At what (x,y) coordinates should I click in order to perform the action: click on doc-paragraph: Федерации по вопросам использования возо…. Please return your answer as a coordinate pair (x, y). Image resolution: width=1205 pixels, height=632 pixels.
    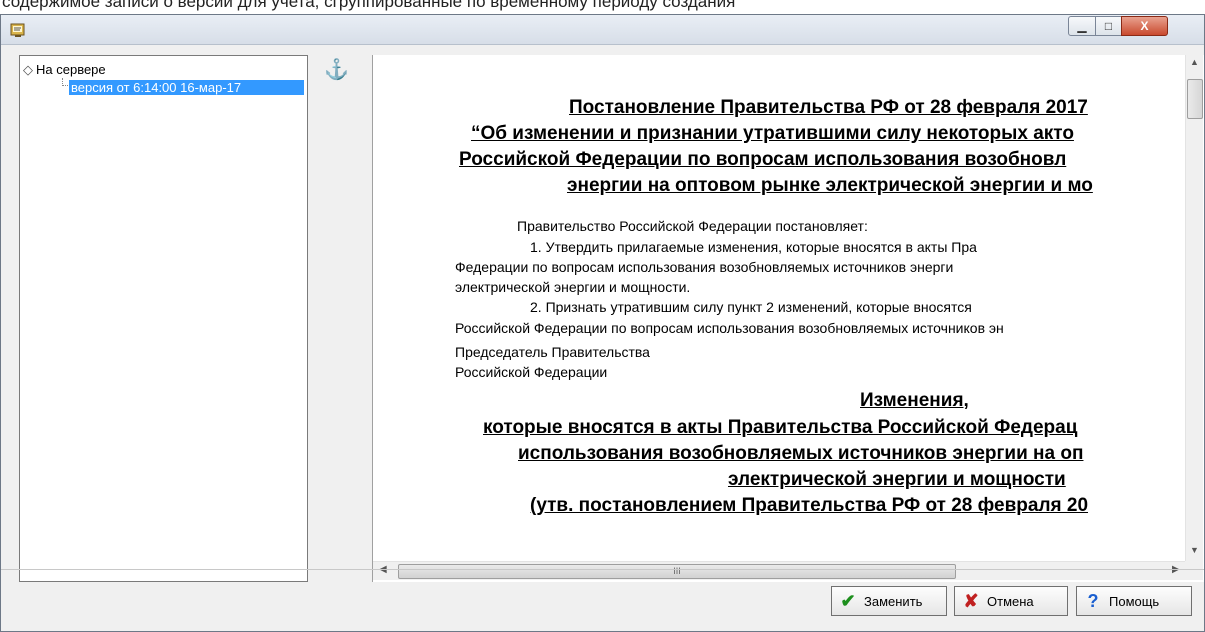
    Looking at the image, I should click on (704, 267).